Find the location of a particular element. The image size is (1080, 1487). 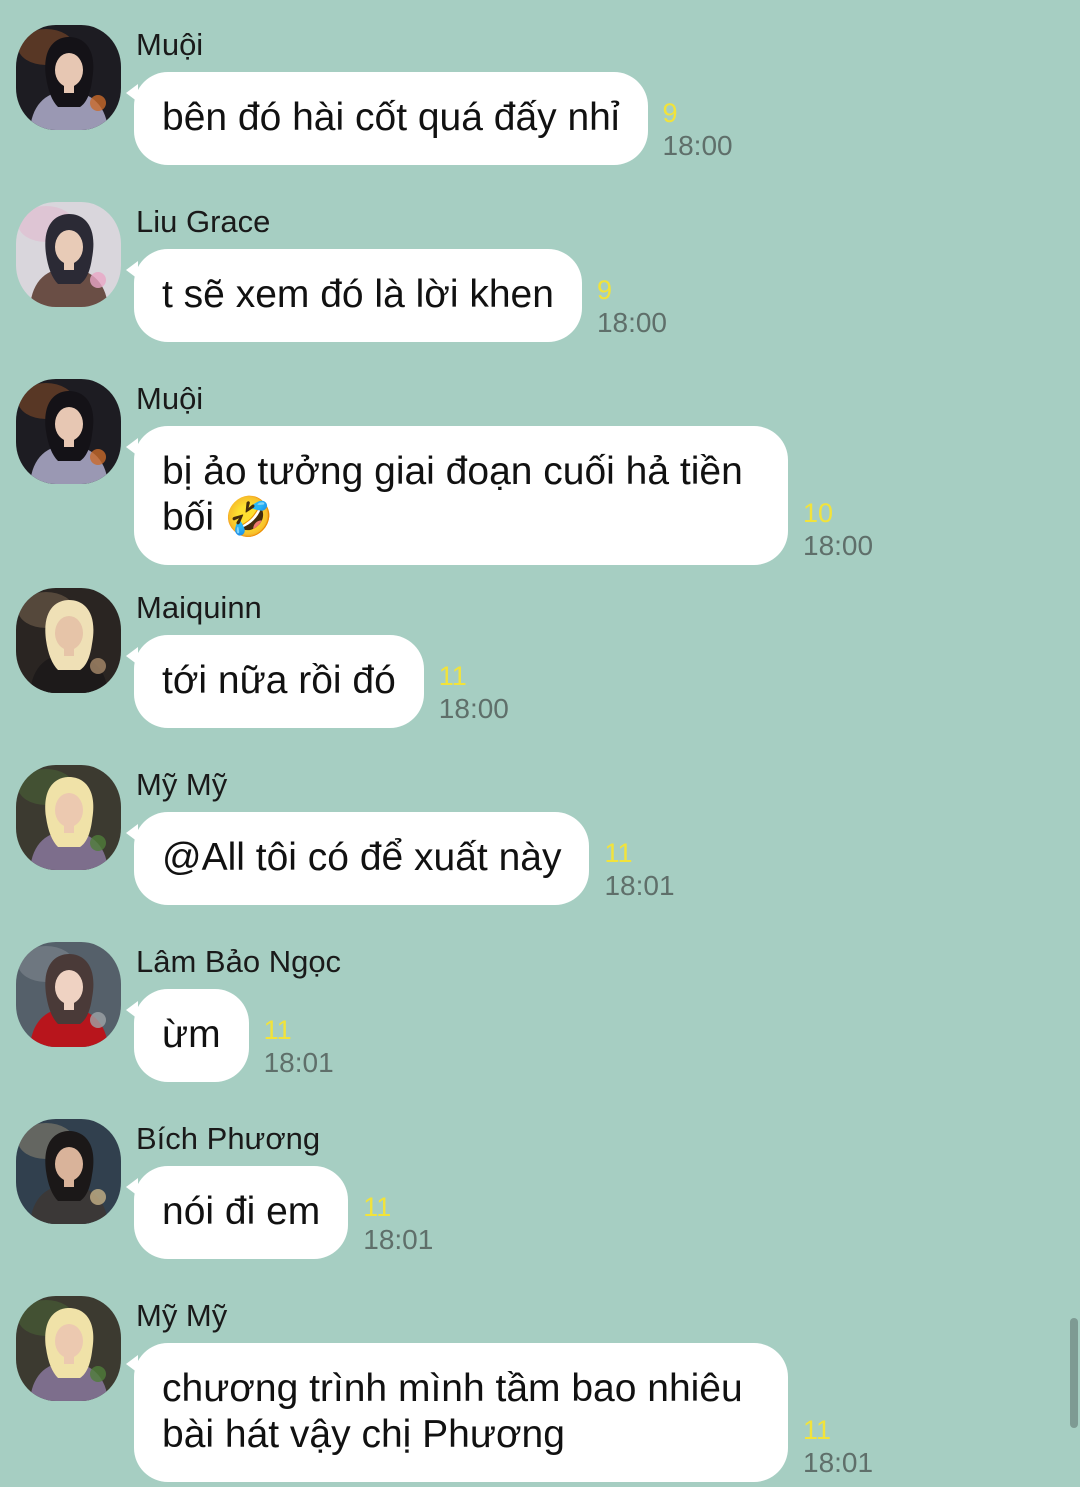

message-bubble-group: bên đó hài cốt quá đấy nhỉ 9 18:00 is located at coordinates (429, 118).